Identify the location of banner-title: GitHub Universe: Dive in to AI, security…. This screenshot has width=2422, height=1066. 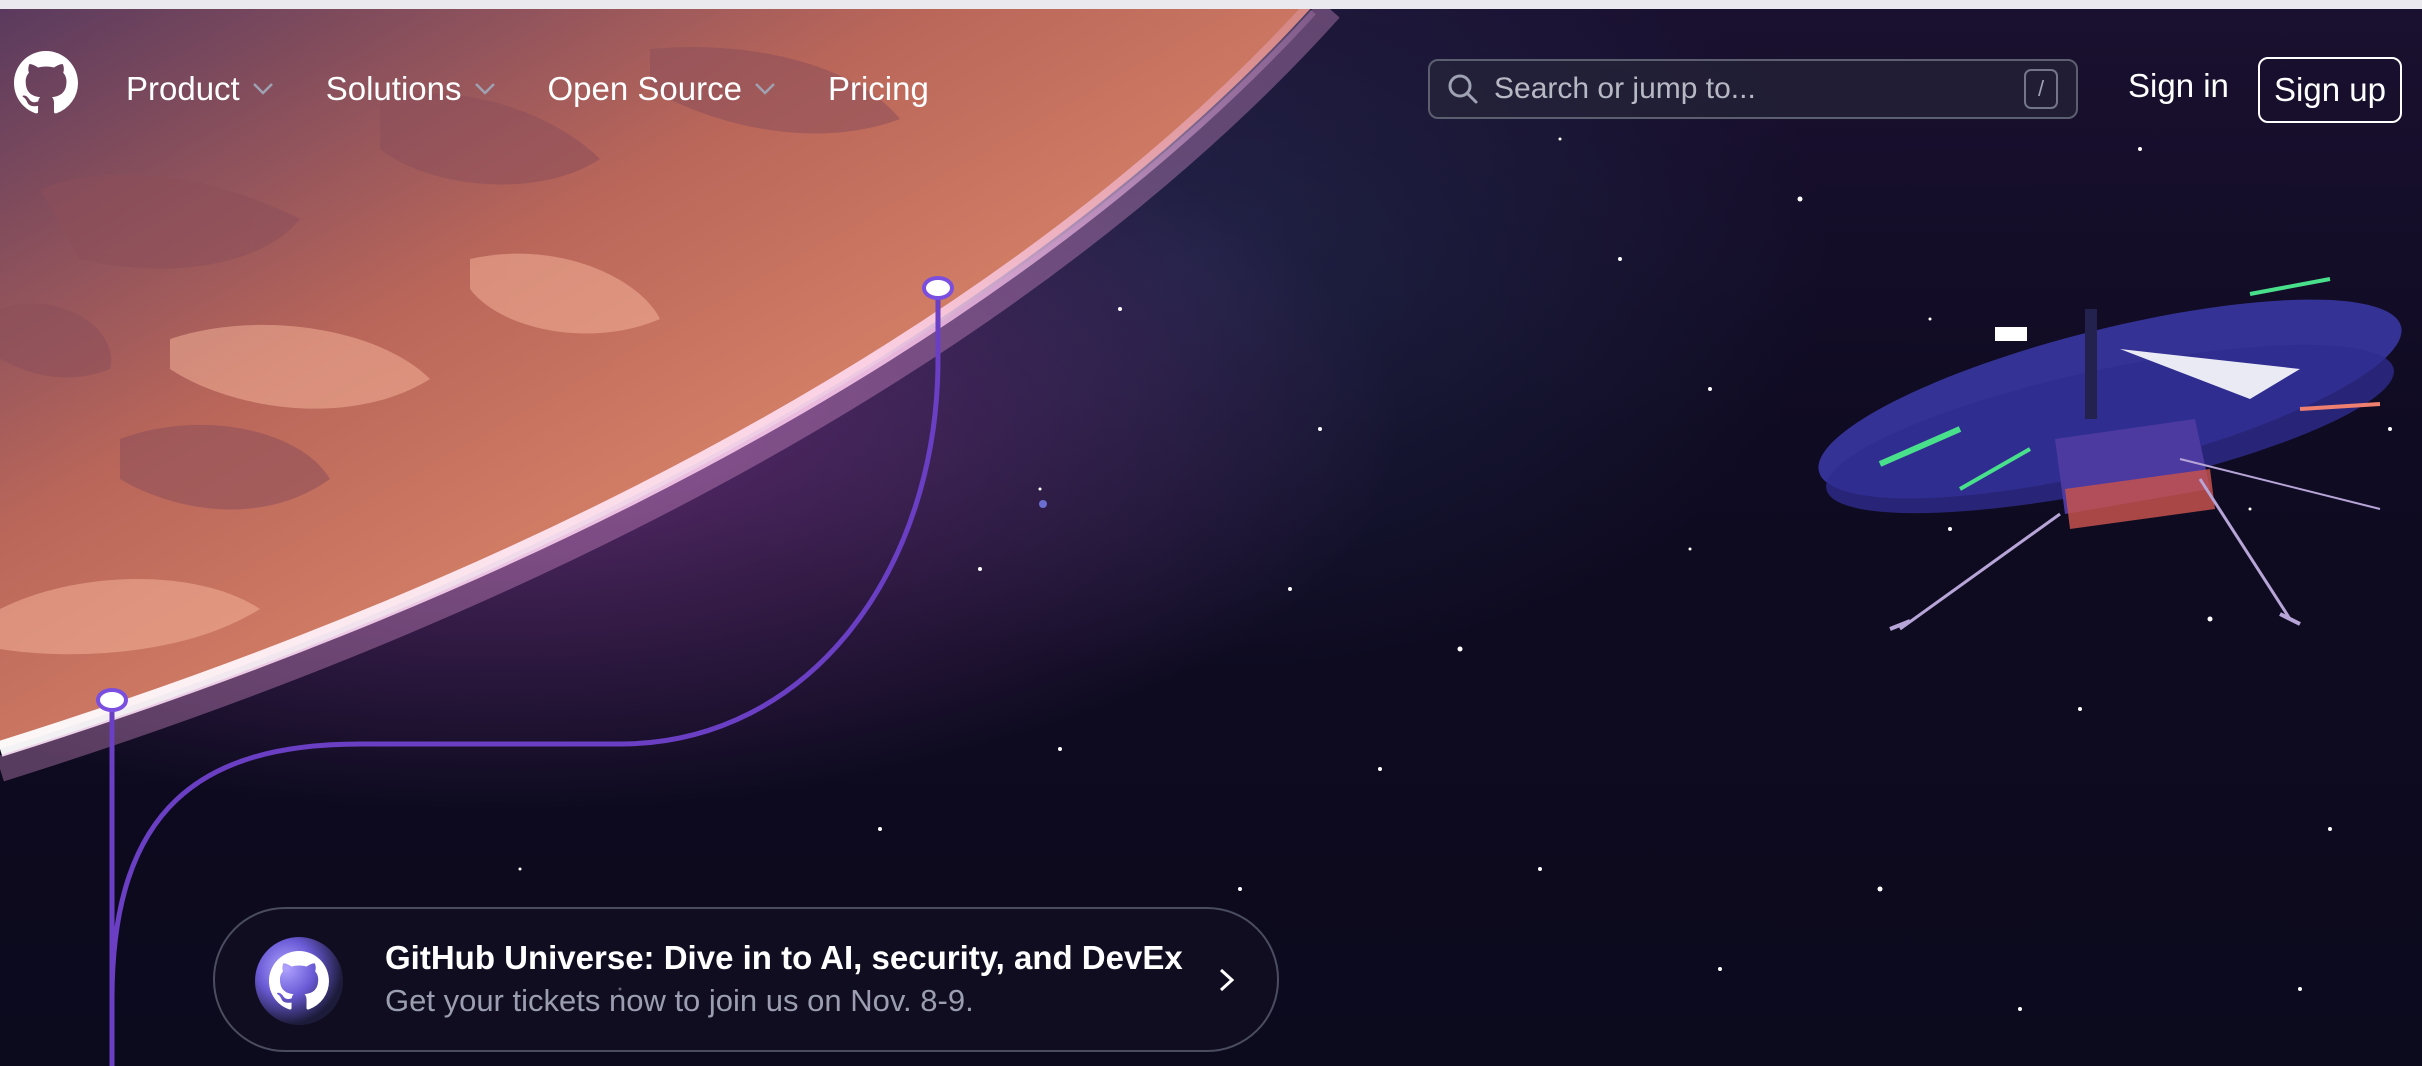
(784, 957).